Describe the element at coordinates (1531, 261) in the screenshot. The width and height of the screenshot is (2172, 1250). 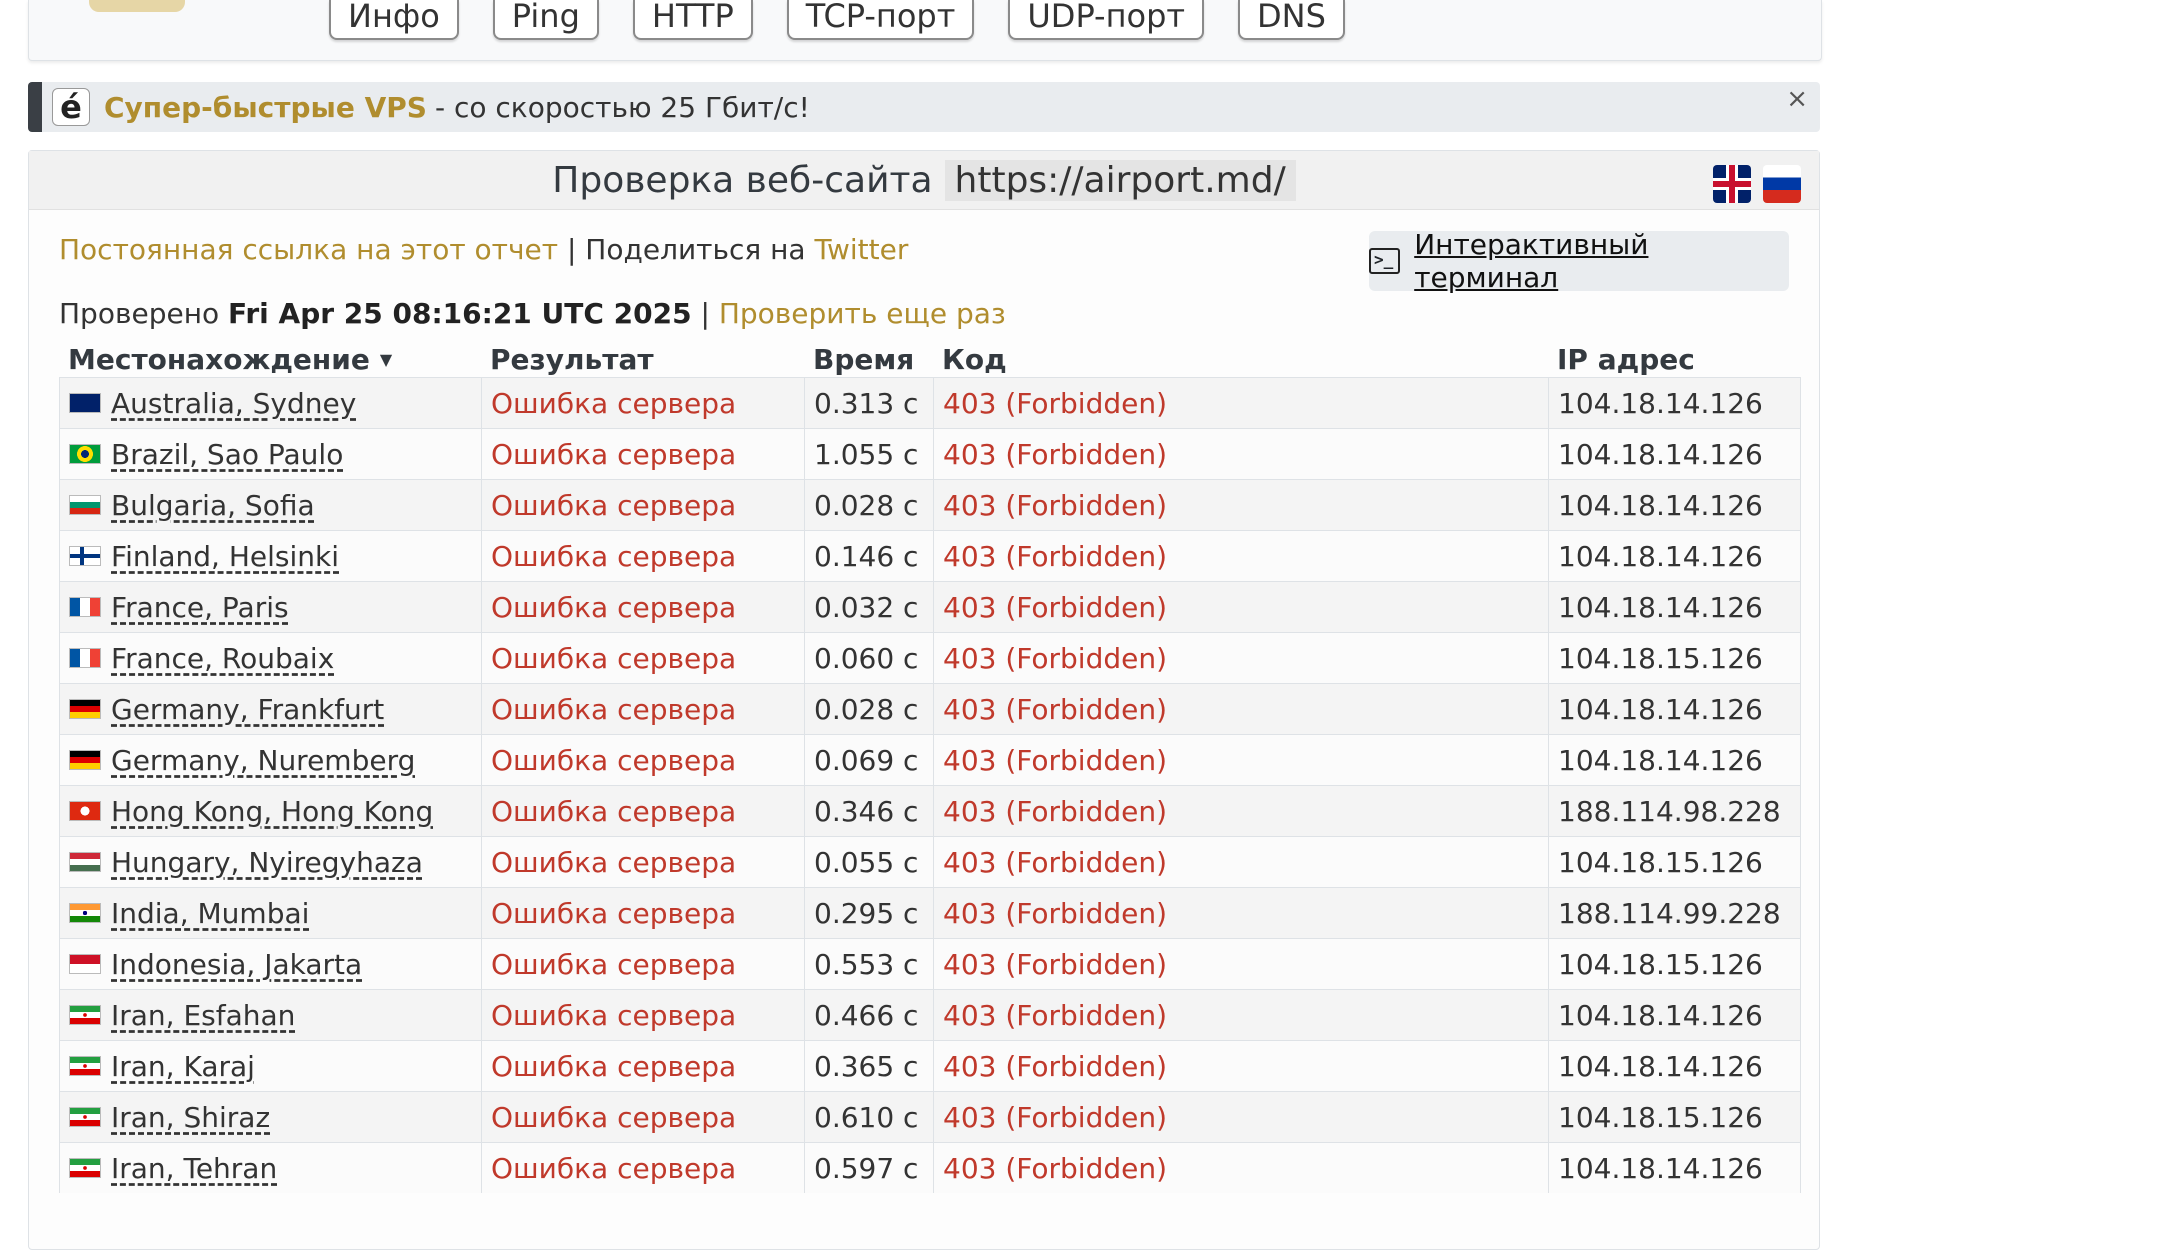
I see `terminal-button-label: Интерактивный терминал` at that location.